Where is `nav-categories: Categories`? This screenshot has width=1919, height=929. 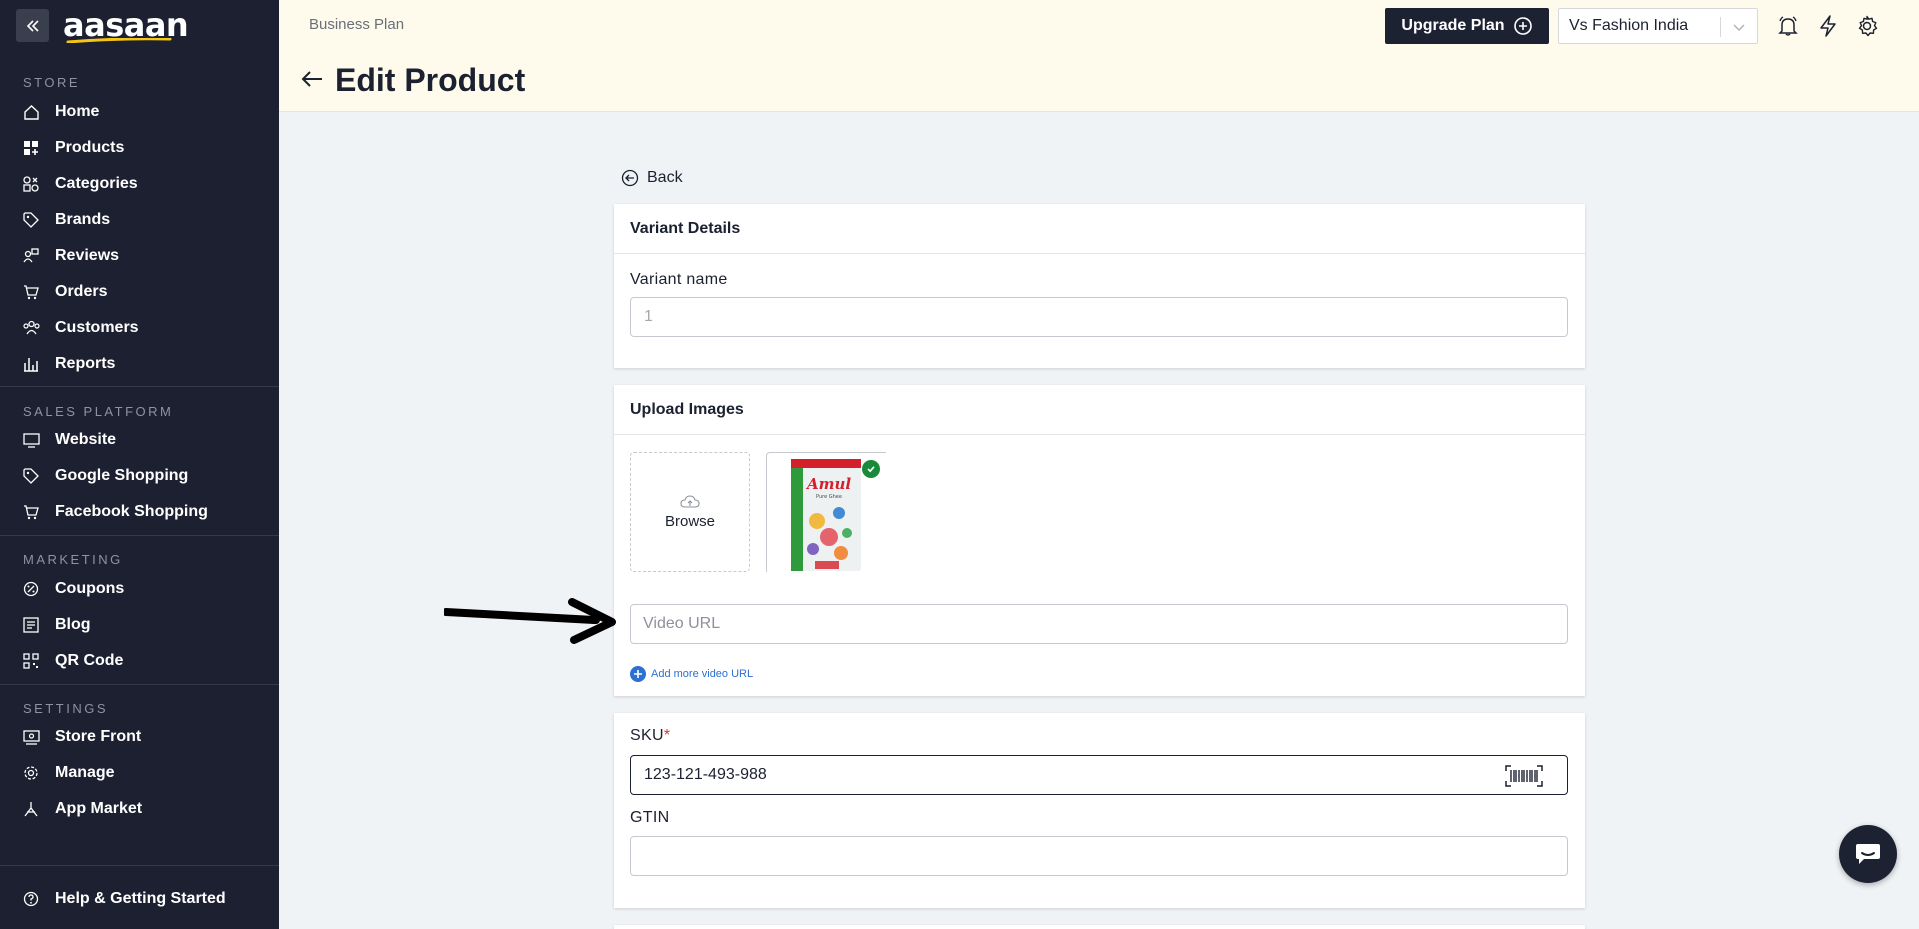
nav-categories: Categories is located at coordinates (80, 184).